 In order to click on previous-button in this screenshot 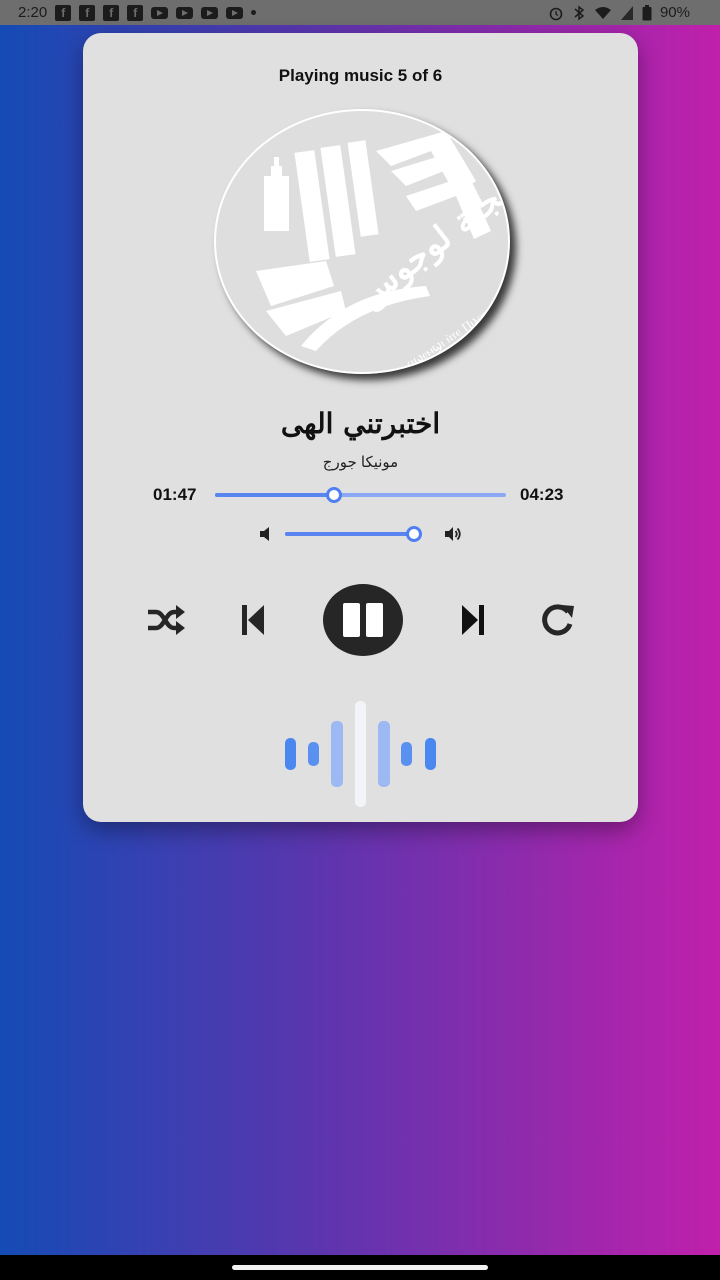, I will do `click(253, 620)`.